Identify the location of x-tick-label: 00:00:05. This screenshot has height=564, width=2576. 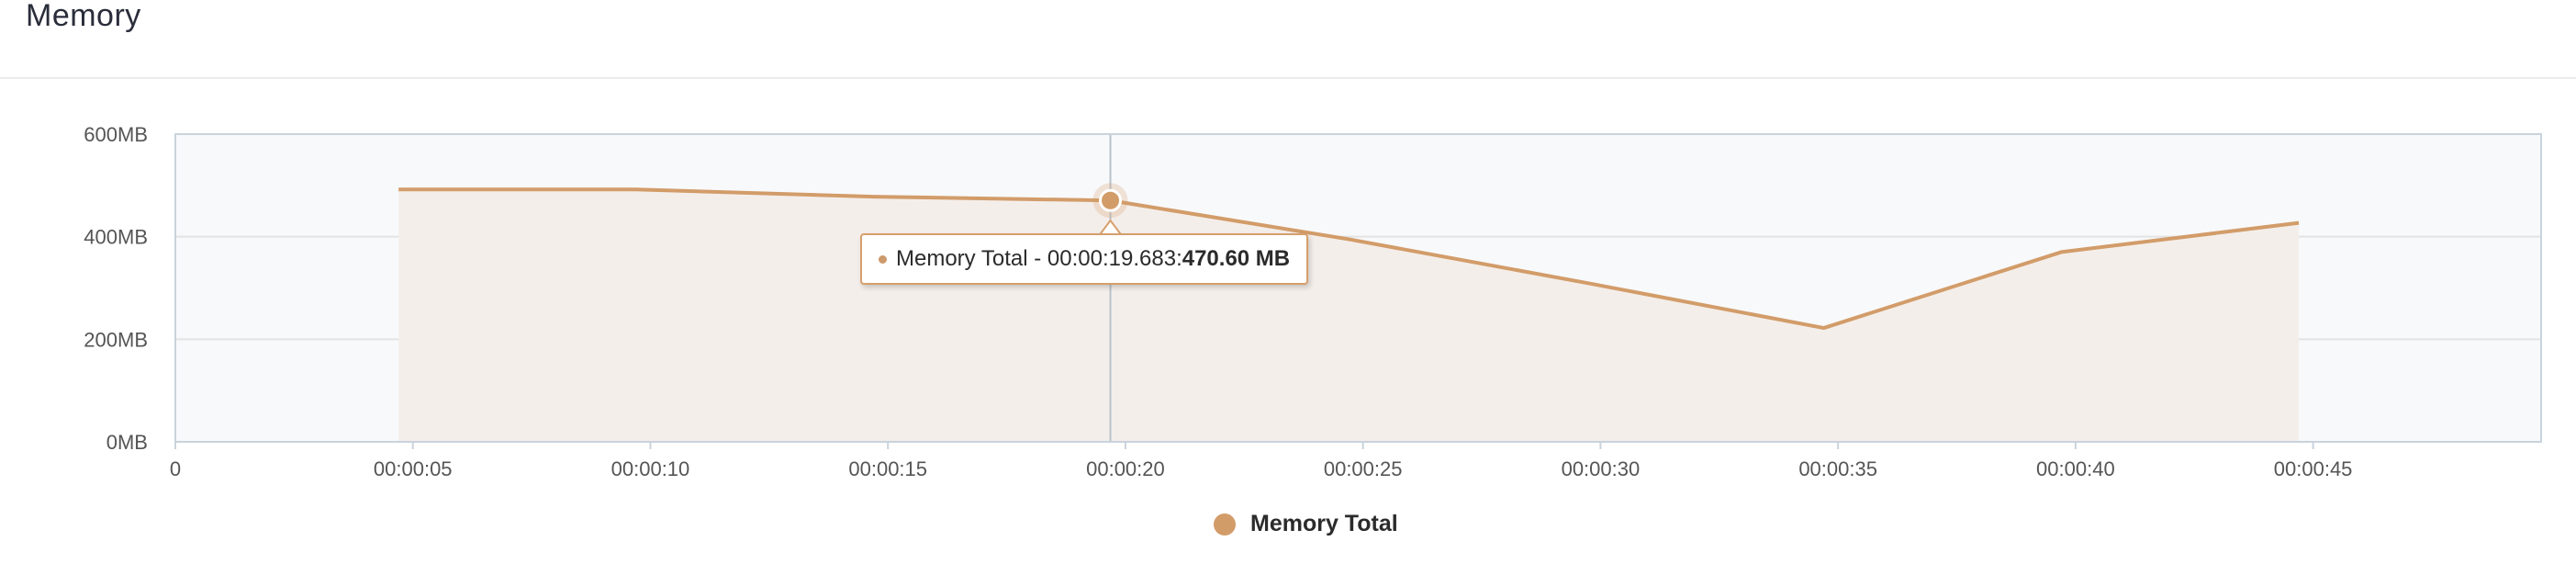
(413, 469).